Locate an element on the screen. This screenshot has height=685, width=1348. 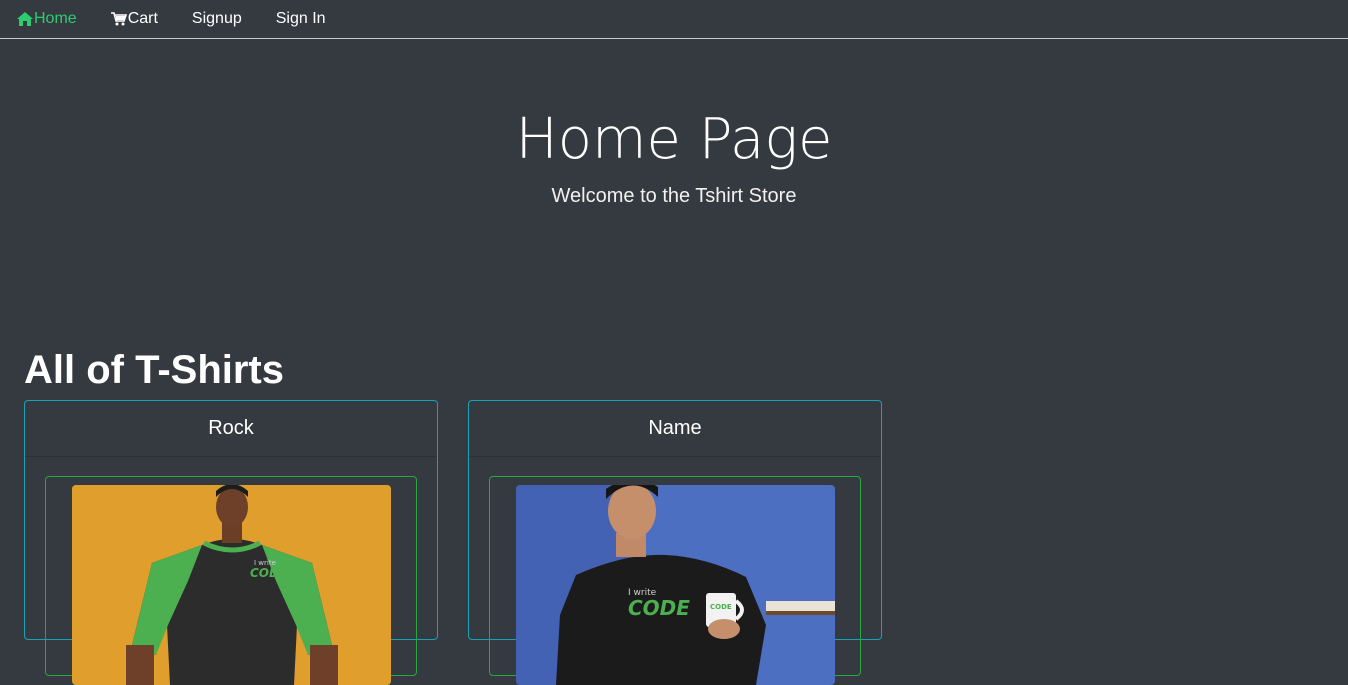
tshirt-photo-1: I write CODE is located at coordinates (231, 585).